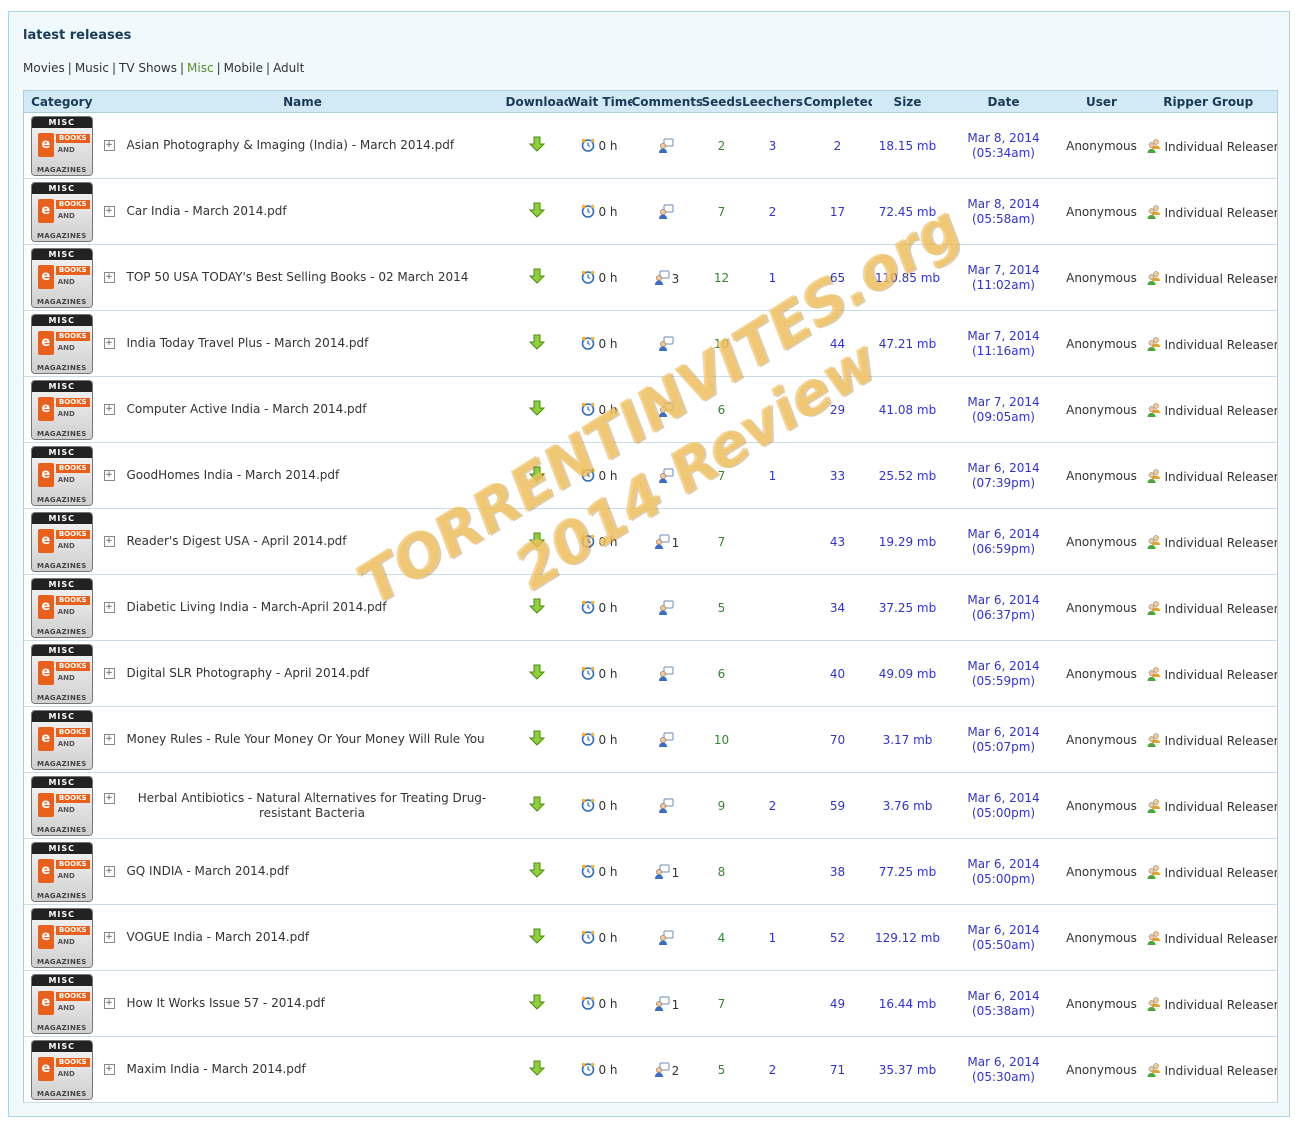 Image resolution: width=1299 pixels, height=1126 pixels. I want to click on column-header-name: Name, so click(302, 101).